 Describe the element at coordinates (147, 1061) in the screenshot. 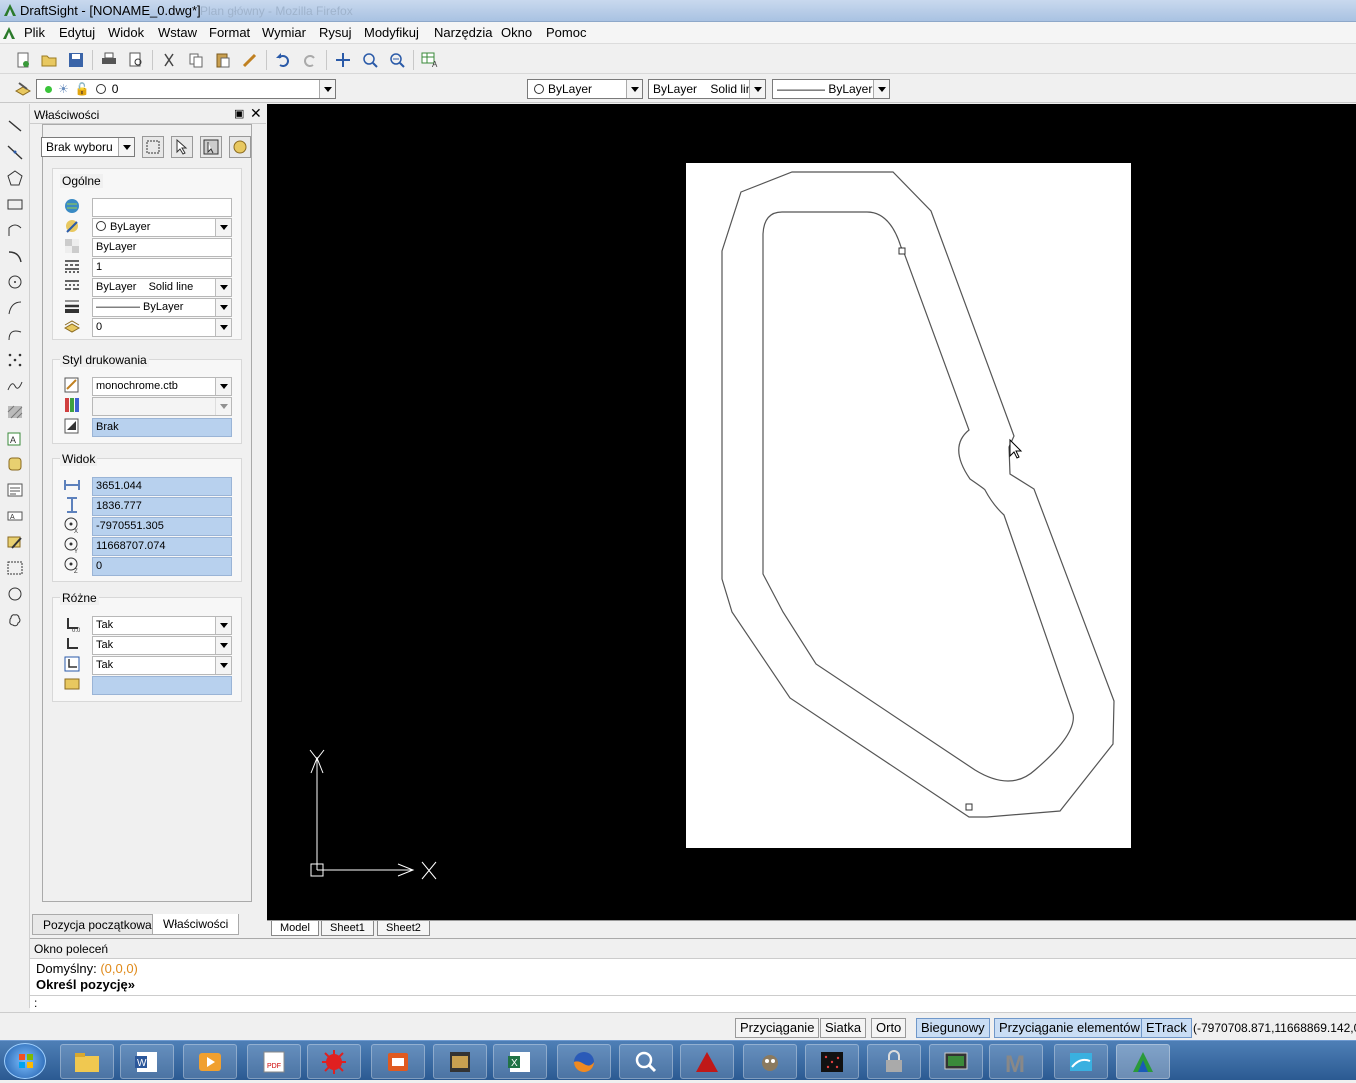

I see `taskbar-word: W` at that location.